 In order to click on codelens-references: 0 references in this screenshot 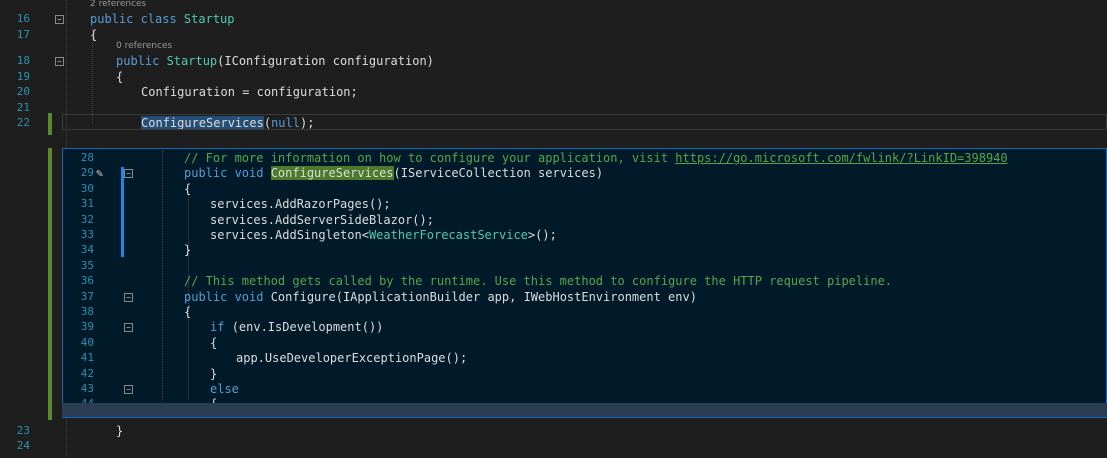, I will do `click(144, 46)`.